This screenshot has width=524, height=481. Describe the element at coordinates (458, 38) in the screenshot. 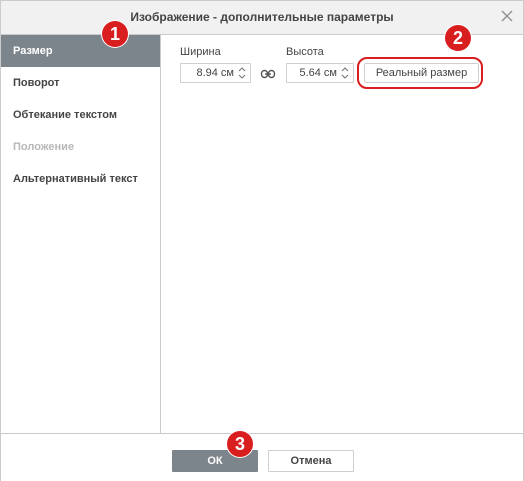

I see `annotation-badge-2: 2` at that location.